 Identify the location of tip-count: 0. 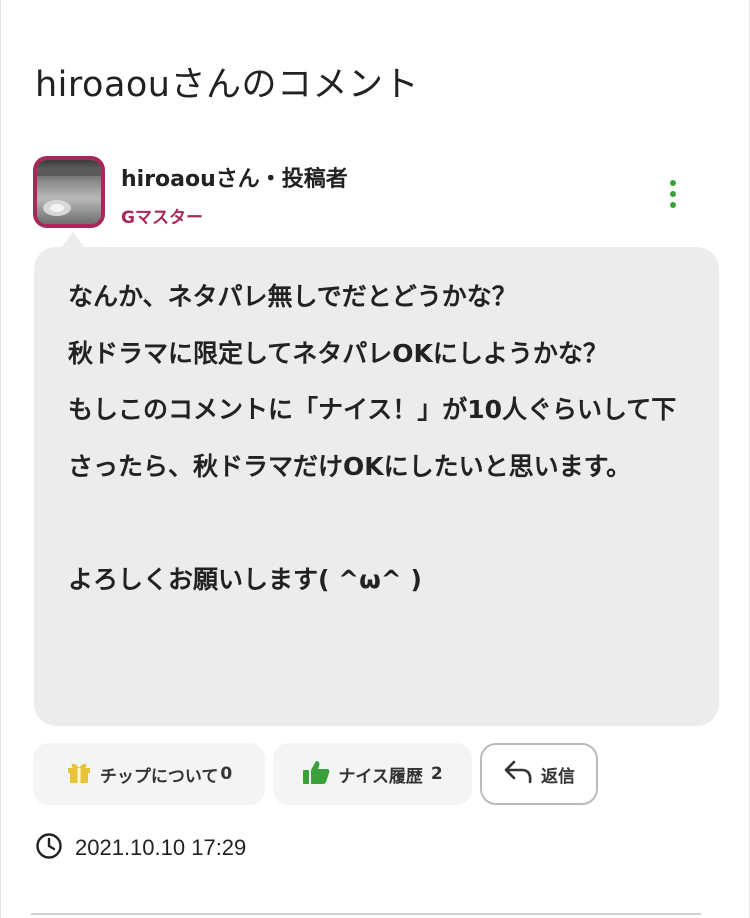
(226, 774).